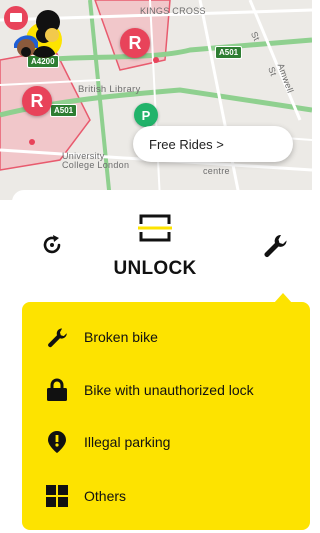 Image resolution: width=320 pixels, height=533 pixels. Describe the element at coordinates (52, 245) in the screenshot. I see `refresh-icon` at that location.